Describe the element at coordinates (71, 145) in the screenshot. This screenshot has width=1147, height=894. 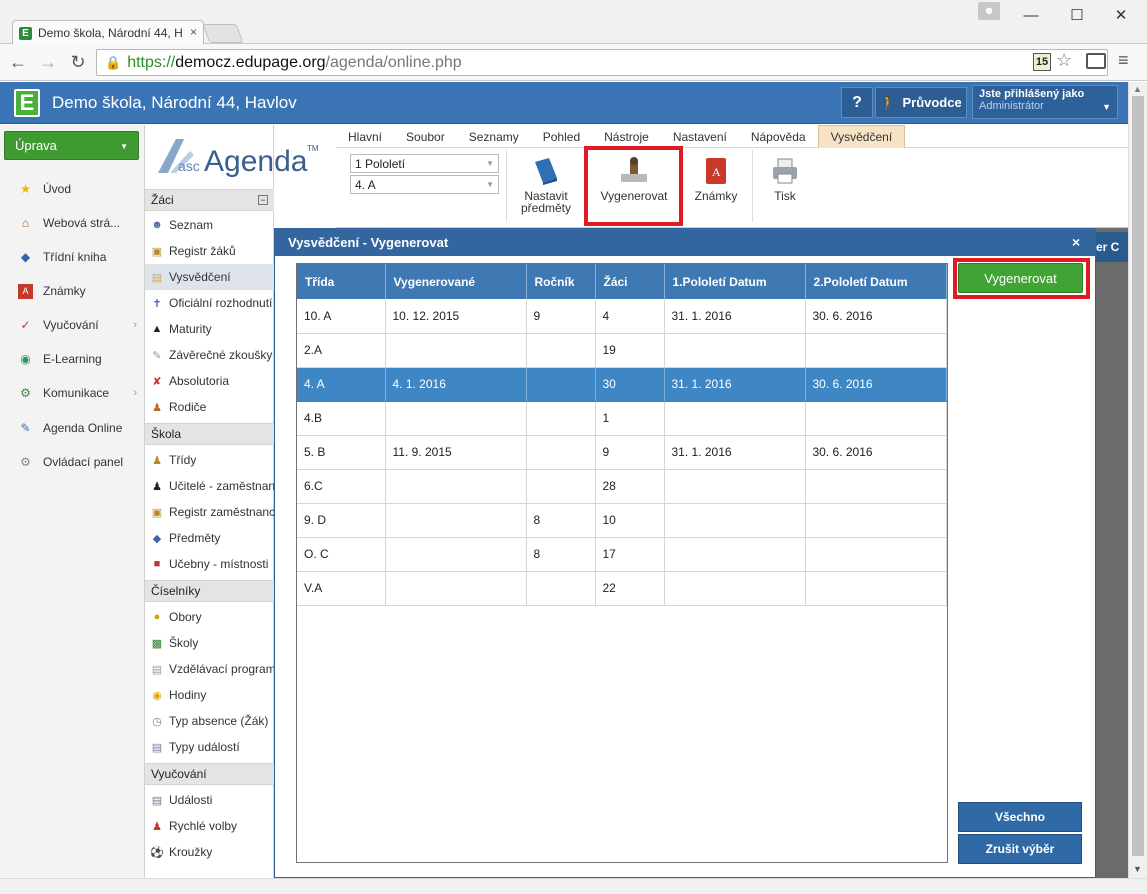
I see `uprava-button: Úprava ▼` at that location.